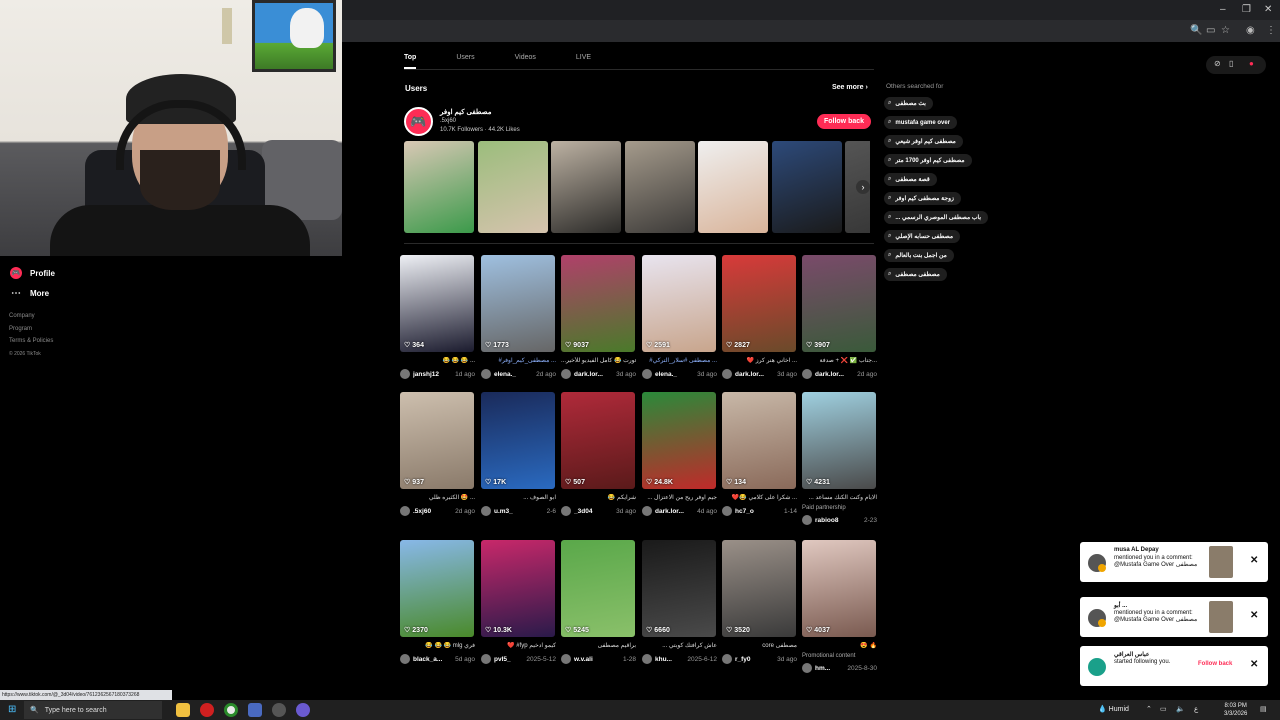 This screenshot has width=1280, height=720. What do you see at coordinates (921, 122) in the screenshot?
I see `related-search-chip: ⌕ mustafa game over` at bounding box center [921, 122].